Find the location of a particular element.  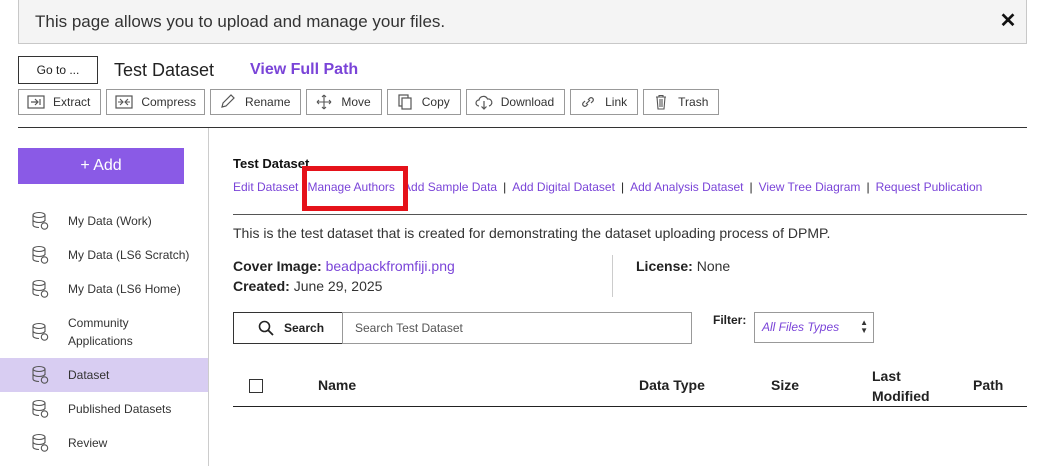

created-info: Created: June 29, 2025 is located at coordinates (307, 286).